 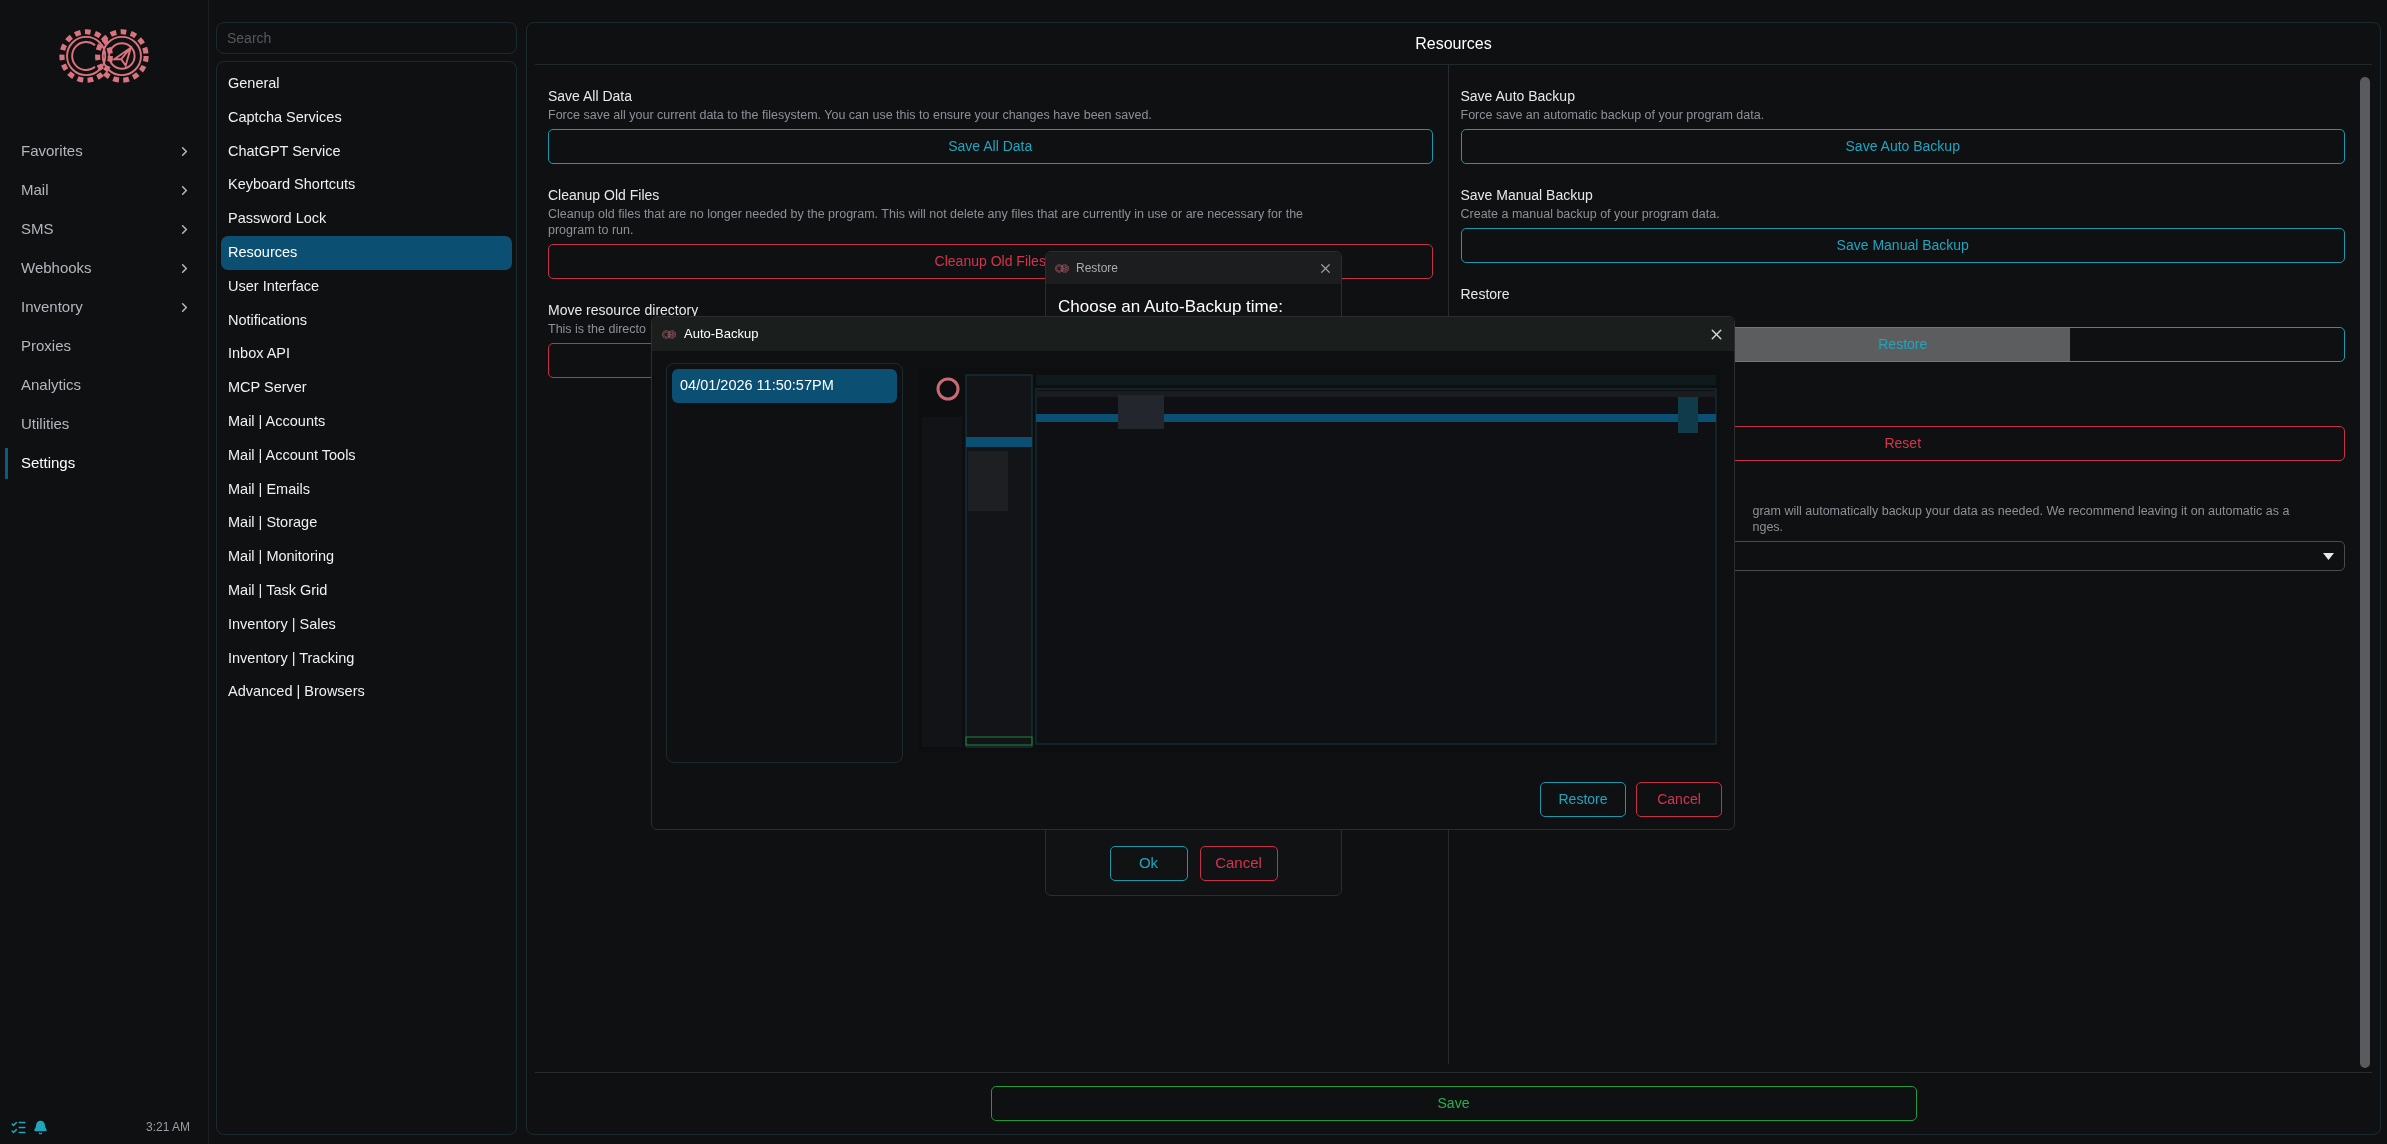 What do you see at coordinates (104, 424) in the screenshot?
I see `nav-item: Utilities` at bounding box center [104, 424].